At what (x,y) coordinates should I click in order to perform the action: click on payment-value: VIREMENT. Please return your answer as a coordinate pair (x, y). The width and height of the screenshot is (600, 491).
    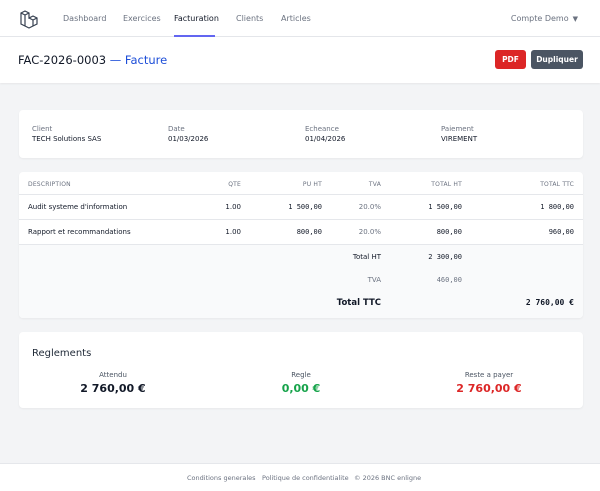
    Looking at the image, I should click on (459, 139).